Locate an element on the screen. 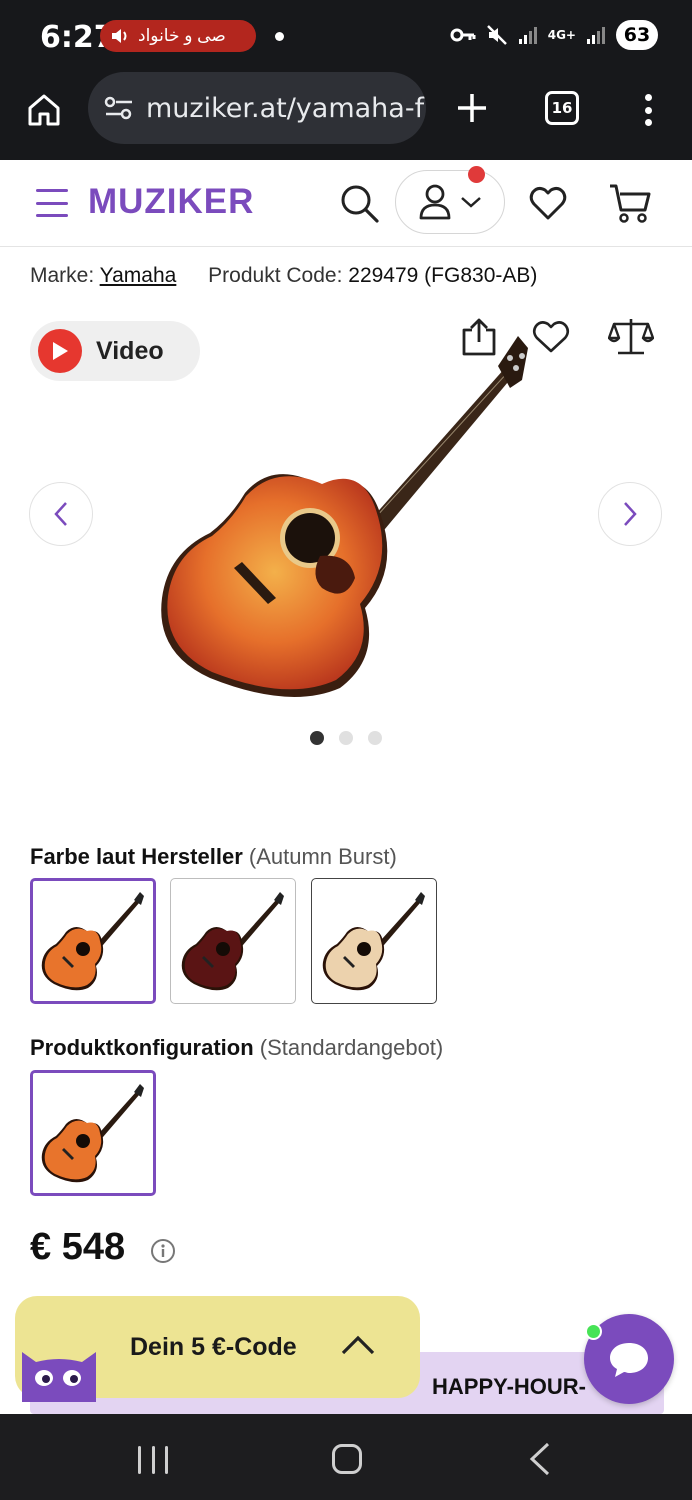 This screenshot has width=692, height=1500. info-icon is located at coordinates (163, 1251).